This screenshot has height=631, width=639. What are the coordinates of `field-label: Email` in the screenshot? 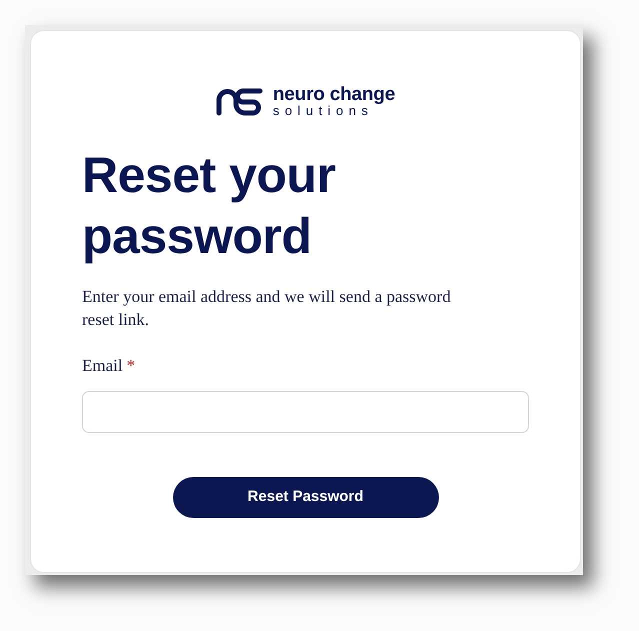 It's located at (102, 366).